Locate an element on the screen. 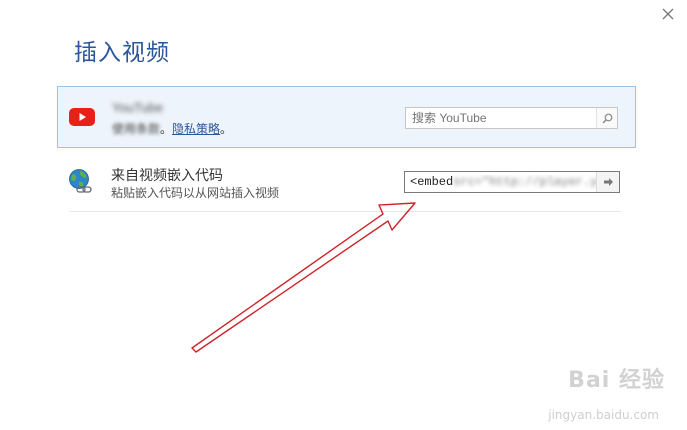 The height and width of the screenshot is (430, 687). youtube-name: YouTube is located at coordinates (138, 107).